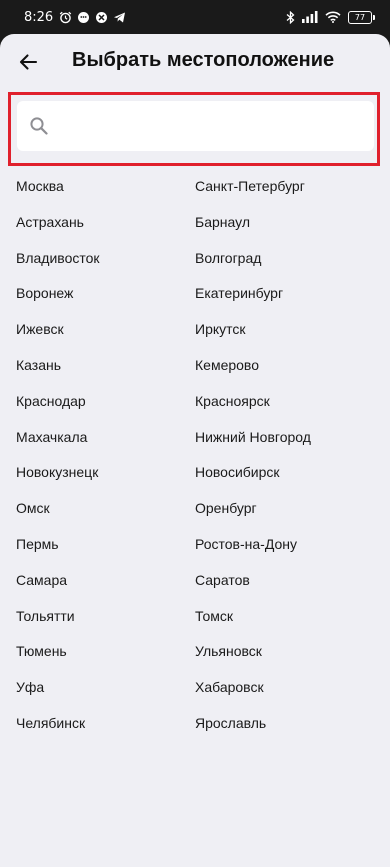  I want to click on city-item: Оренбург, so click(284, 508).